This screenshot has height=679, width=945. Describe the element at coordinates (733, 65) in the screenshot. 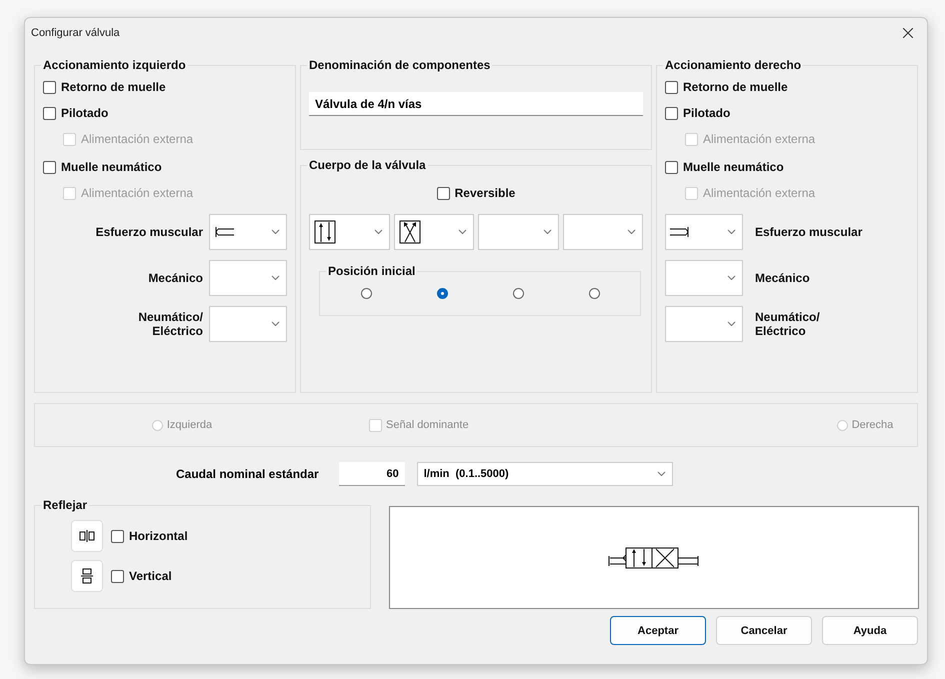

I see `group-title: Accionamiento derecho` at that location.